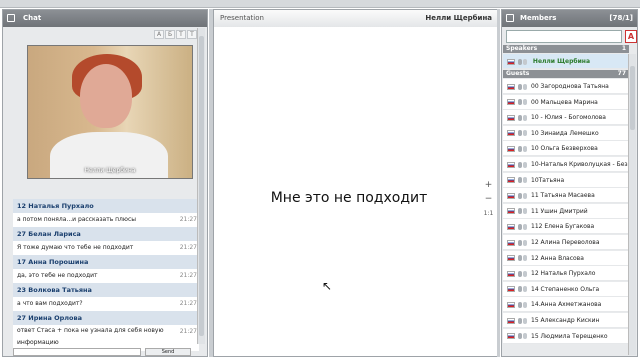  I want to click on member-row: 10 Зинаида Лемешко, so click(566, 133).